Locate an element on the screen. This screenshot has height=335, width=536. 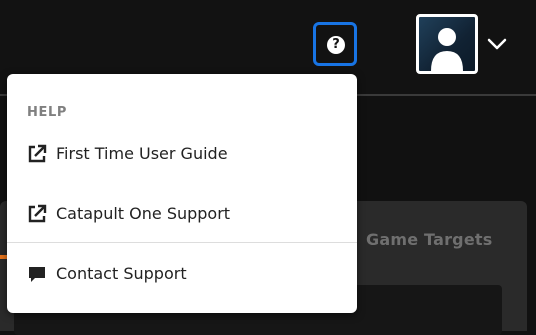
menu-item-label: First Time User Guide is located at coordinates (142, 153).